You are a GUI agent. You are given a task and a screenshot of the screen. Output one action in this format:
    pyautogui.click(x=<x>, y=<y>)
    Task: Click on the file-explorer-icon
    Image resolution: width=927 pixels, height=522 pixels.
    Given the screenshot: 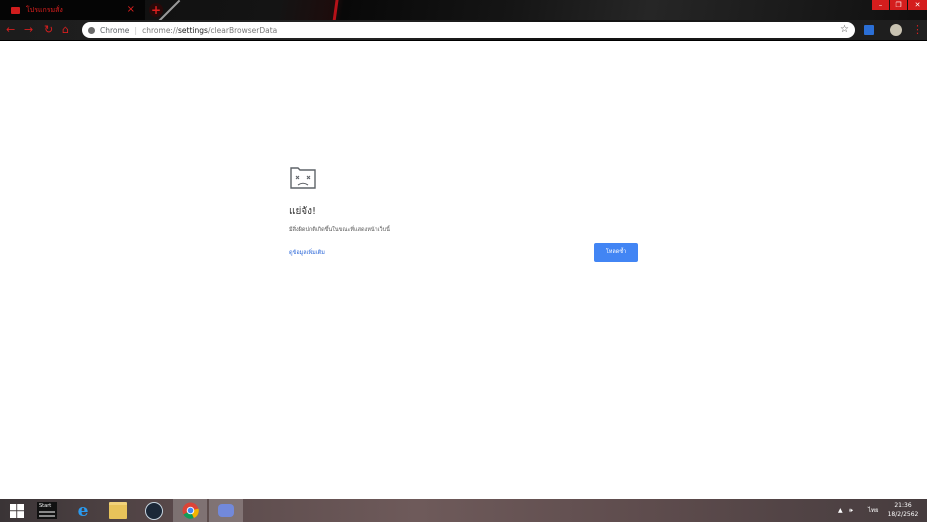 What is the action you would take?
    pyautogui.click(x=118, y=510)
    